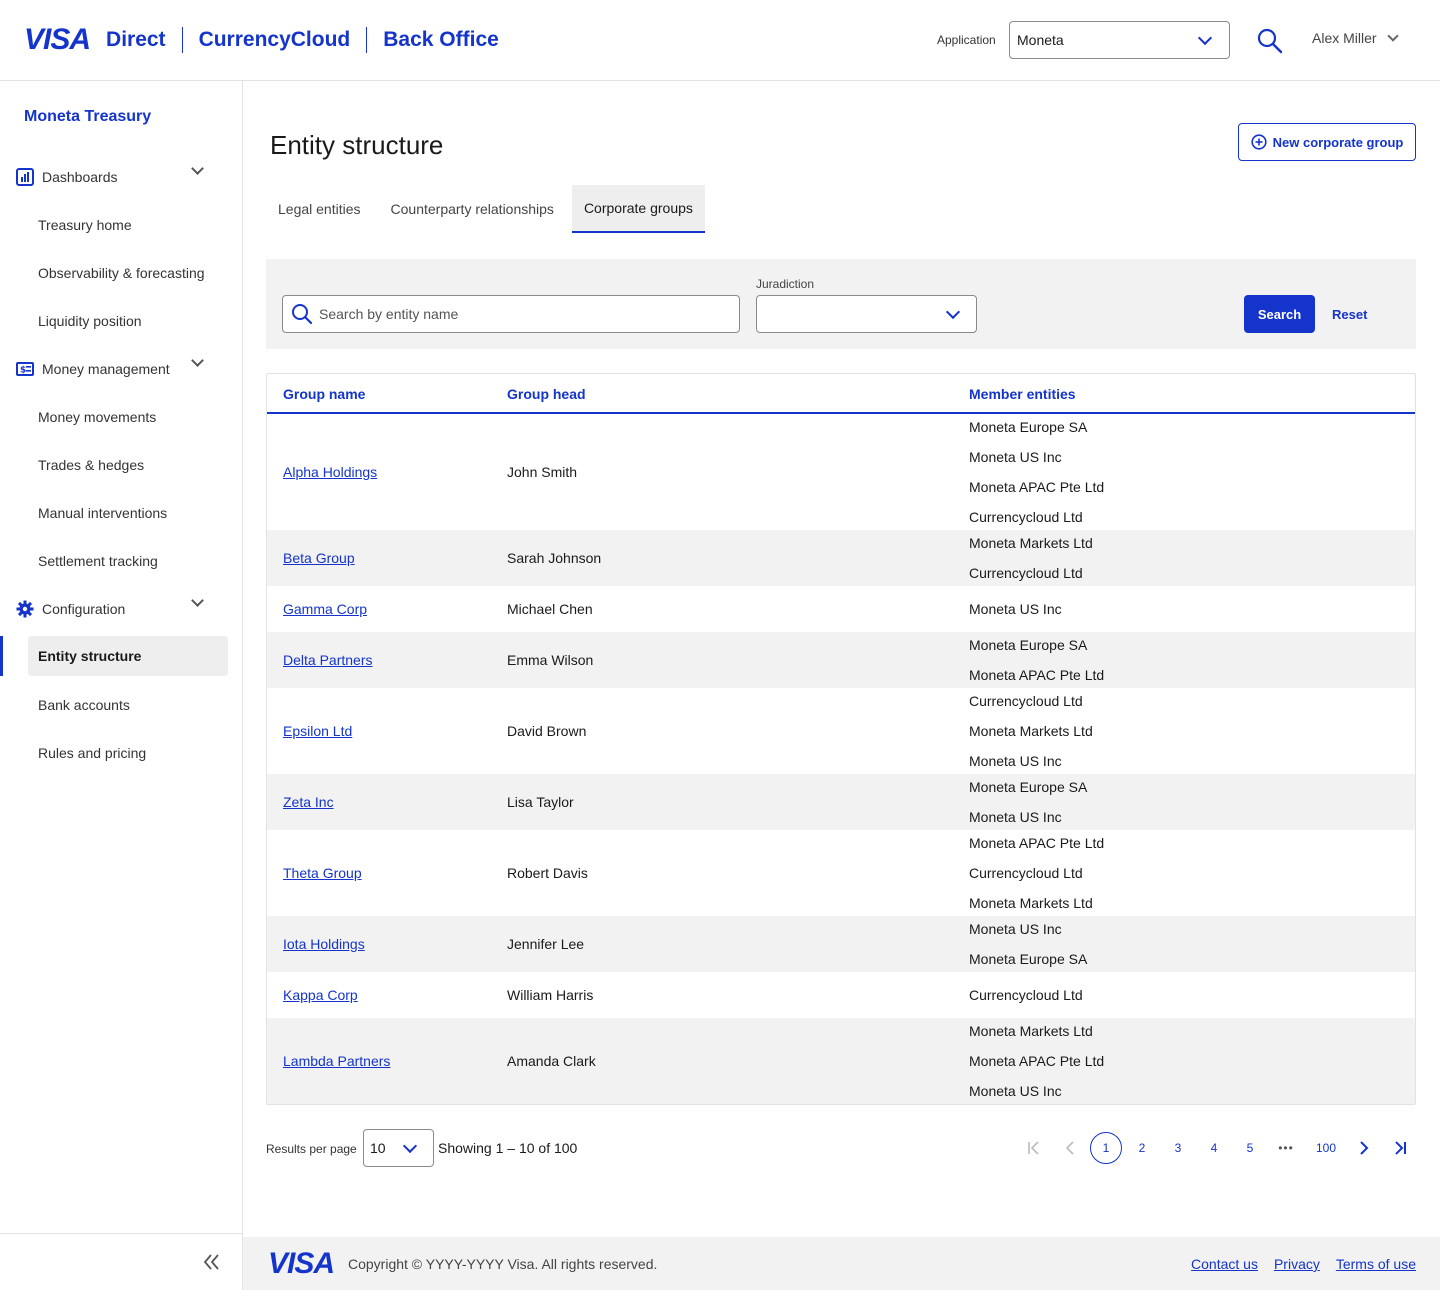 Image resolution: width=1440 pixels, height=1290 pixels. Describe the element at coordinates (550, 609) in the screenshot. I see `group-head: Michael Chen` at that location.